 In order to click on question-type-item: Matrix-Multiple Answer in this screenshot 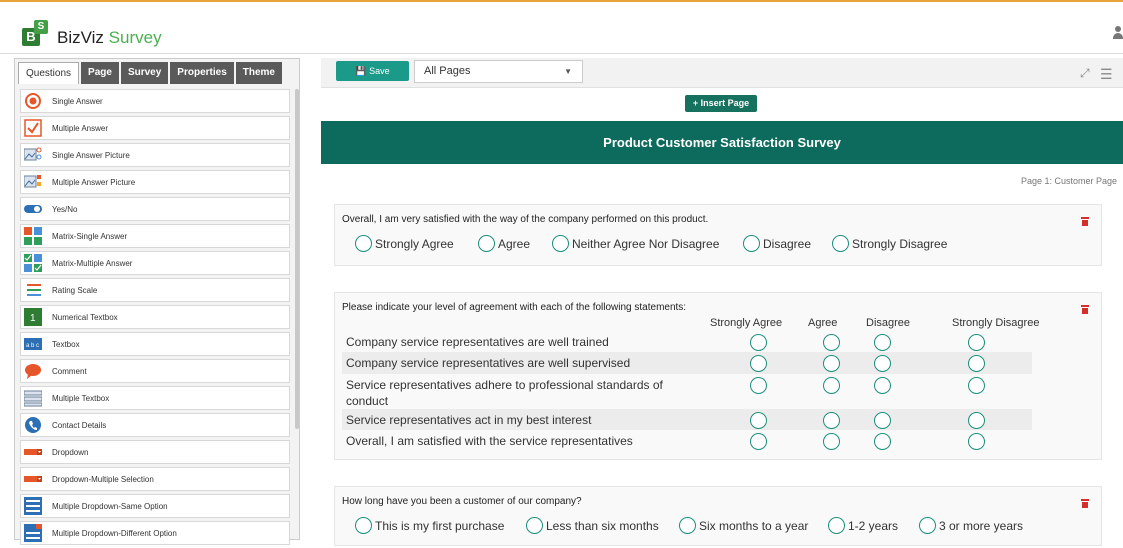, I will do `click(155, 263)`.